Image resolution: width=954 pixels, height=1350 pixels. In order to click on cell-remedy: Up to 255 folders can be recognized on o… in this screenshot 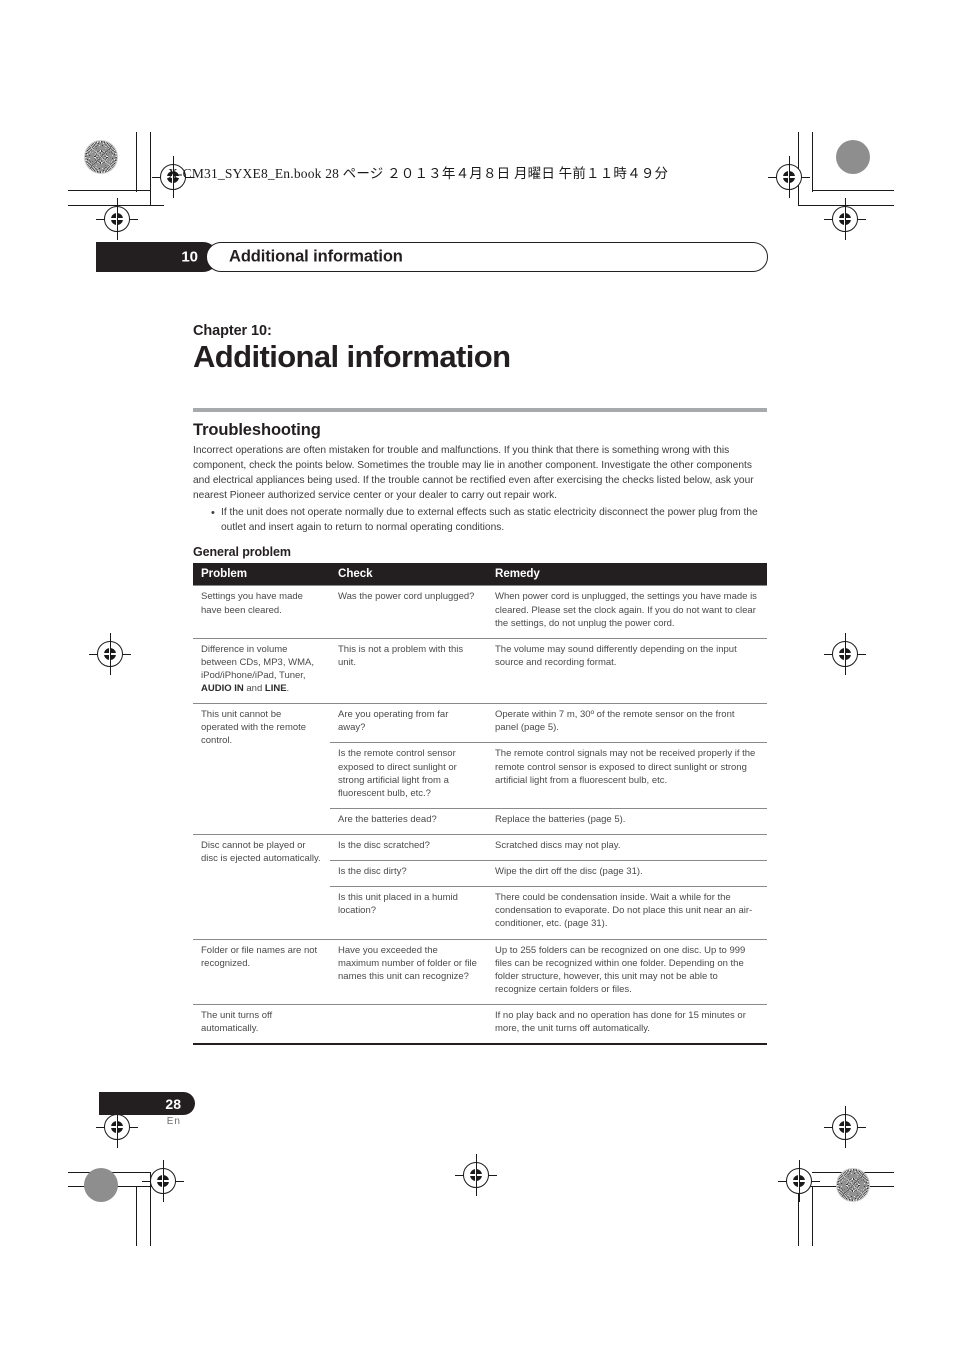, I will do `click(627, 971)`.